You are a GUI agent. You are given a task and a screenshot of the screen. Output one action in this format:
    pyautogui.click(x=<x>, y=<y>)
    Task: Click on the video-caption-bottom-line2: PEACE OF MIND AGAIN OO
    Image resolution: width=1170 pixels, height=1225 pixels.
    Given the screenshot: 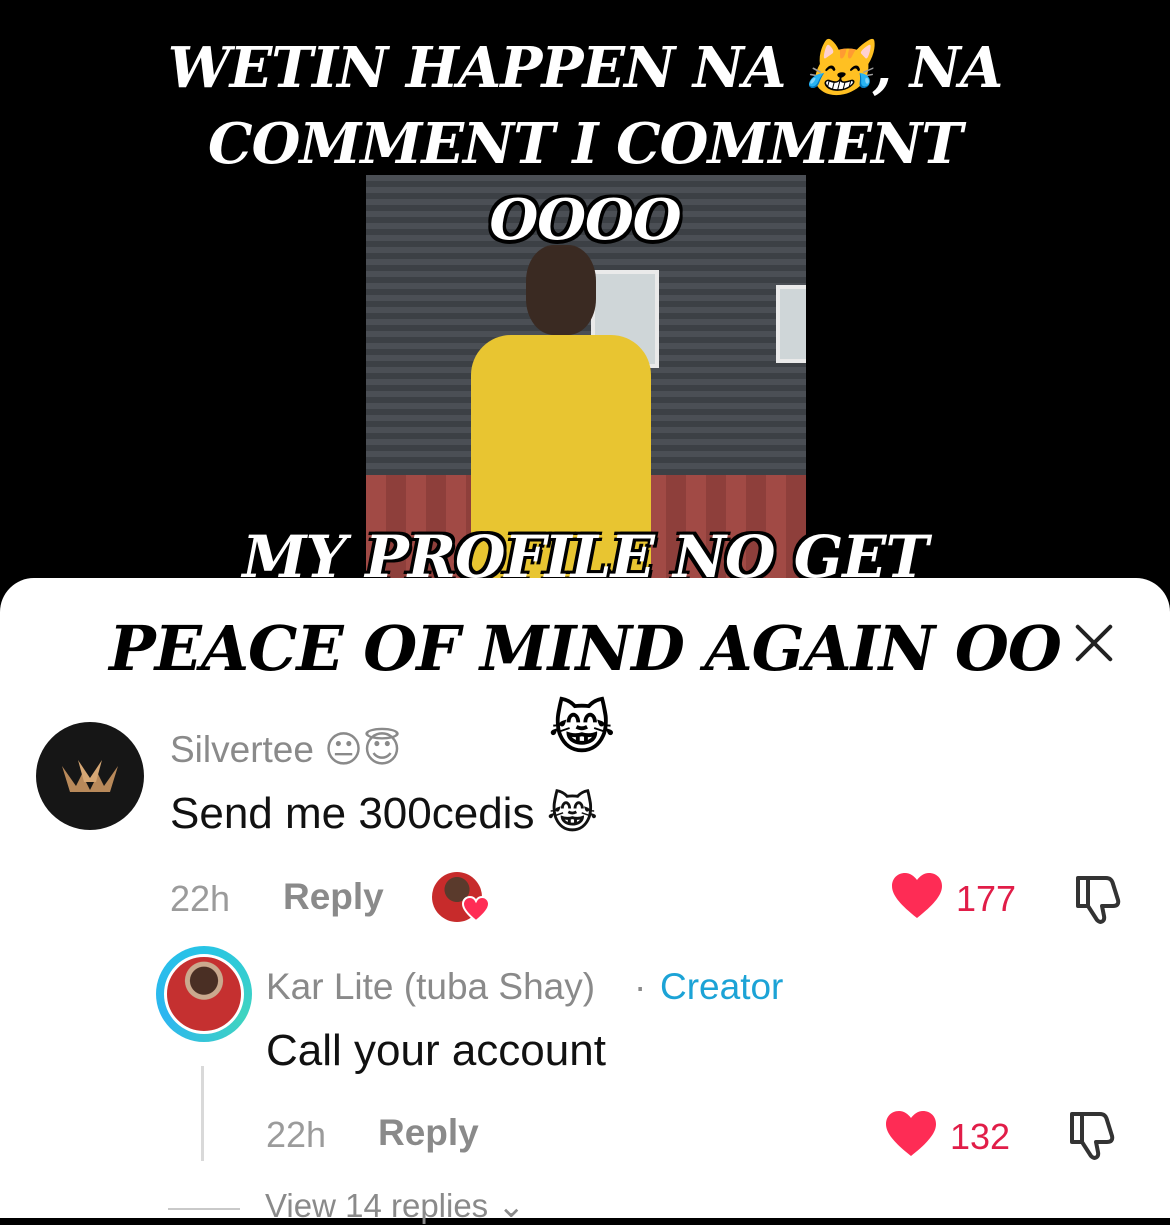 What is the action you would take?
    pyautogui.click(x=585, y=648)
    